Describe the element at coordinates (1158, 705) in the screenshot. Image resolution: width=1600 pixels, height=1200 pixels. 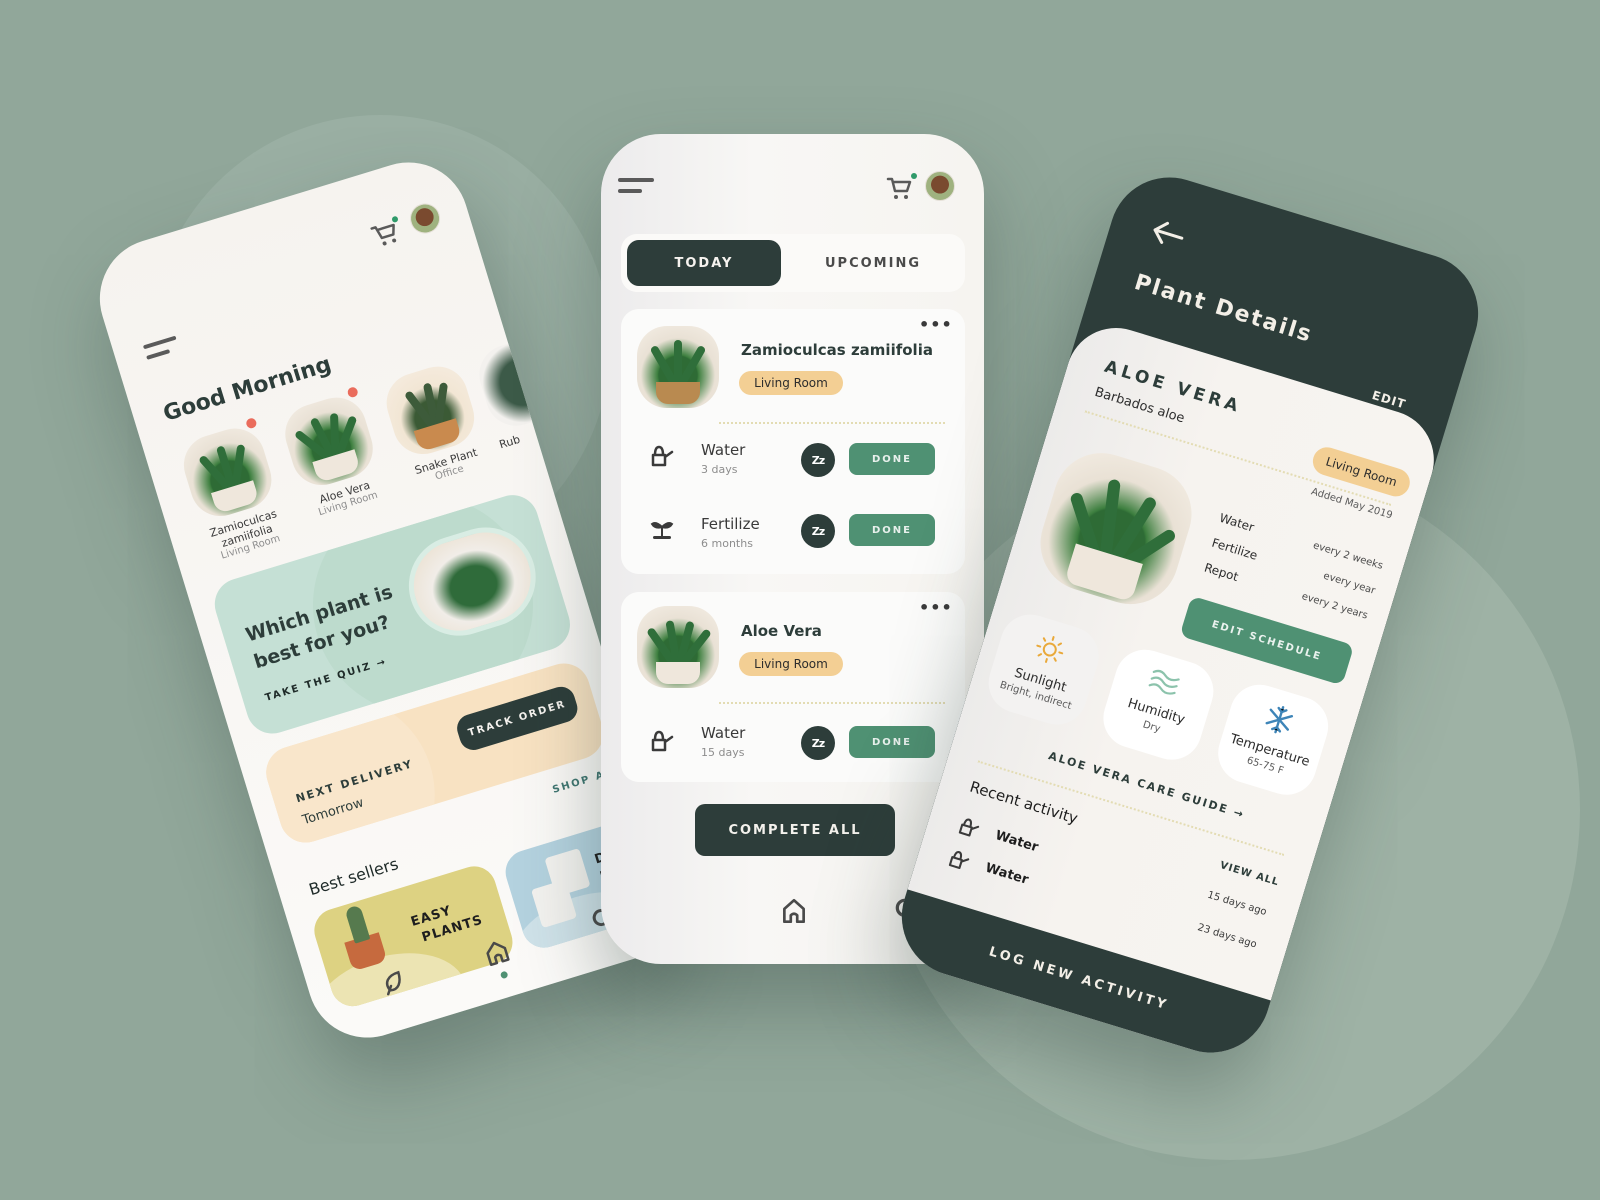
I see `care-card-humidity: Humidity Dry` at that location.